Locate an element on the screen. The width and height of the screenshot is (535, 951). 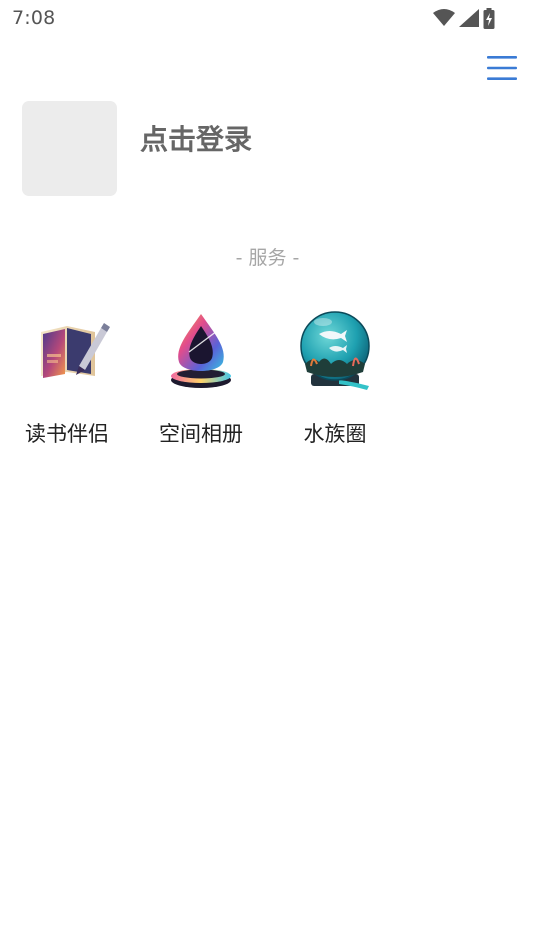
service-label: 空间相册 is located at coordinates (201, 434).